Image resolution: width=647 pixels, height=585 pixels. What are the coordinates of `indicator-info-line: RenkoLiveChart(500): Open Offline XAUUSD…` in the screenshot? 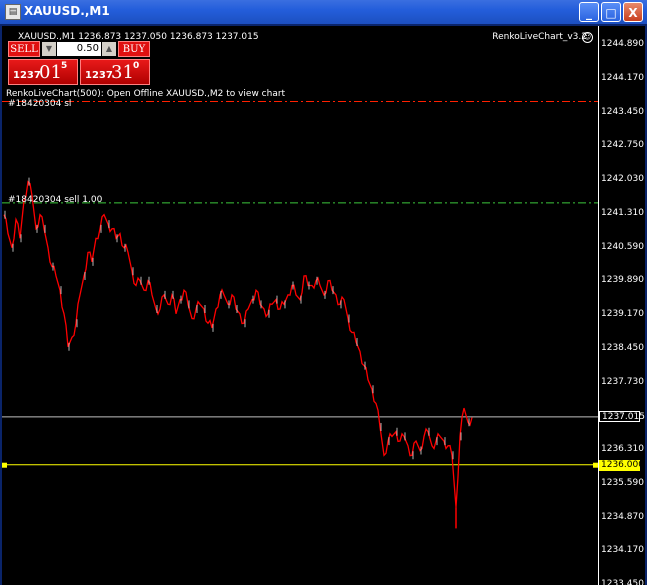 It's located at (146, 94).